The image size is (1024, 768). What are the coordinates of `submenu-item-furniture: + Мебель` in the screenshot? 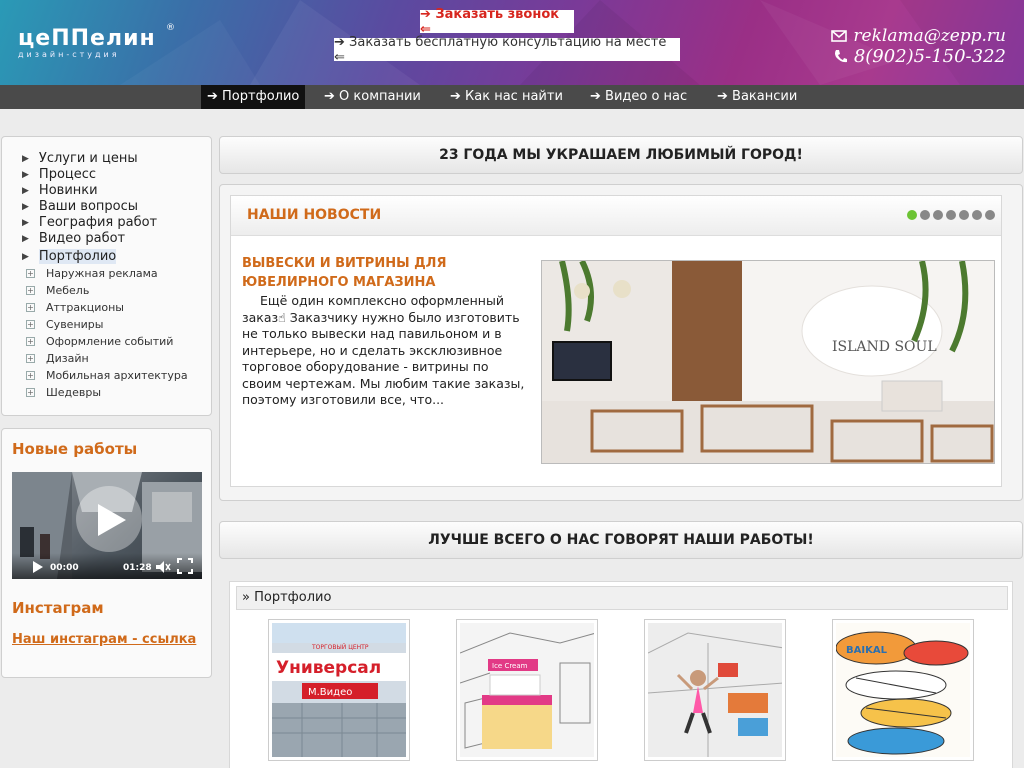 It's located at (57, 290).